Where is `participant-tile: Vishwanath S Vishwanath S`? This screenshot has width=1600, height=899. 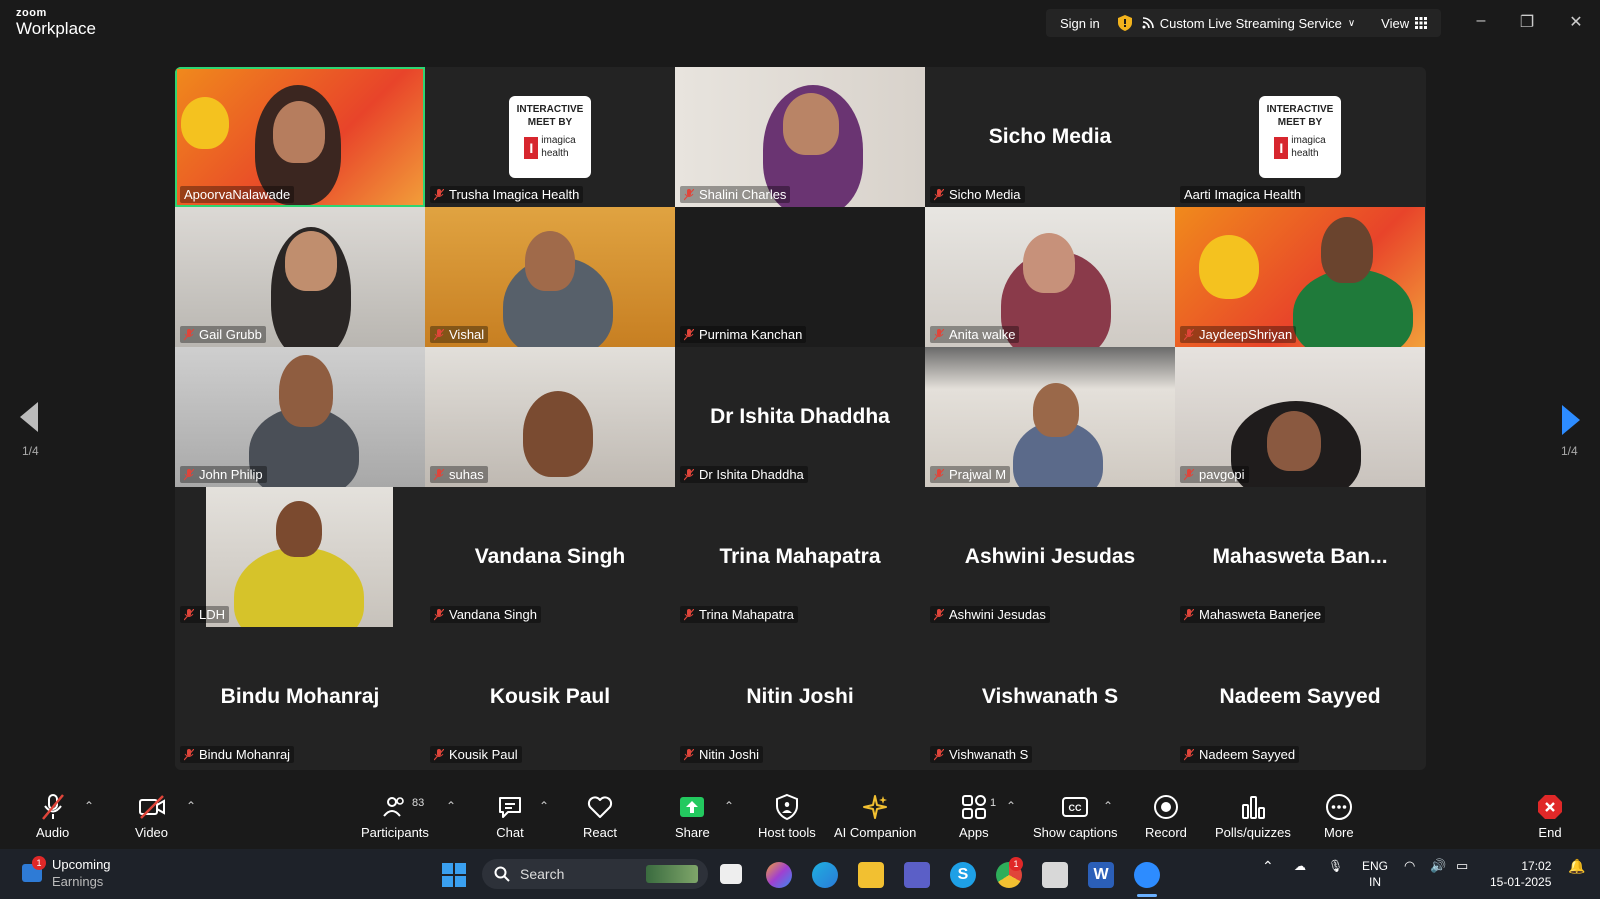
participant-tile: Vishwanath S Vishwanath S is located at coordinates (1050, 697).